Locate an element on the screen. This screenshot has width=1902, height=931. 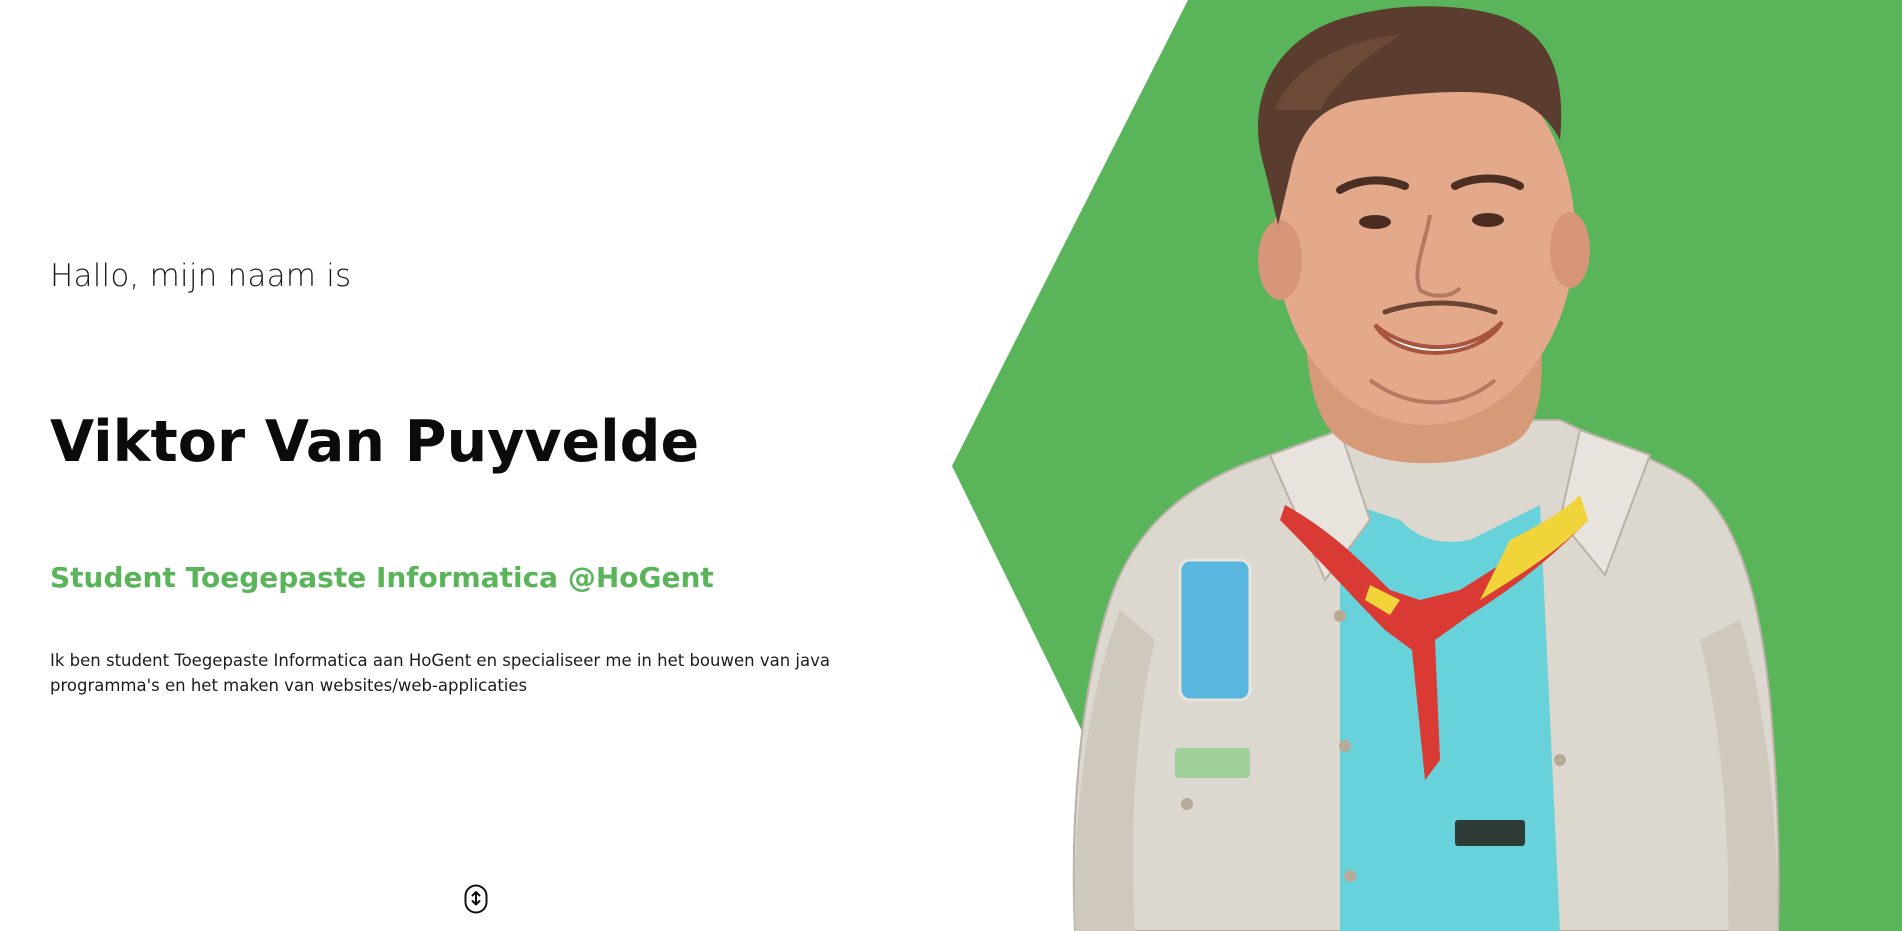
subtitle-role: Student Toegepaste Informatica @HoGent is located at coordinates (382, 577).